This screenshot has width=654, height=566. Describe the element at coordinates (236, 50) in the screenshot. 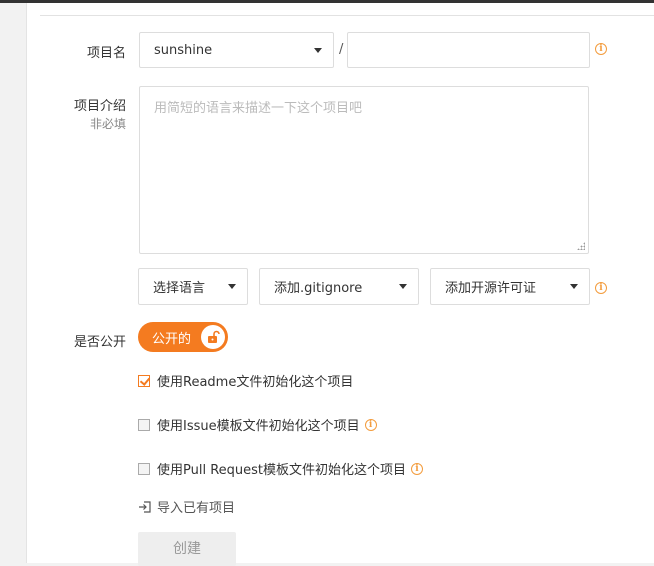

I see `namespace-select: sunshine` at that location.